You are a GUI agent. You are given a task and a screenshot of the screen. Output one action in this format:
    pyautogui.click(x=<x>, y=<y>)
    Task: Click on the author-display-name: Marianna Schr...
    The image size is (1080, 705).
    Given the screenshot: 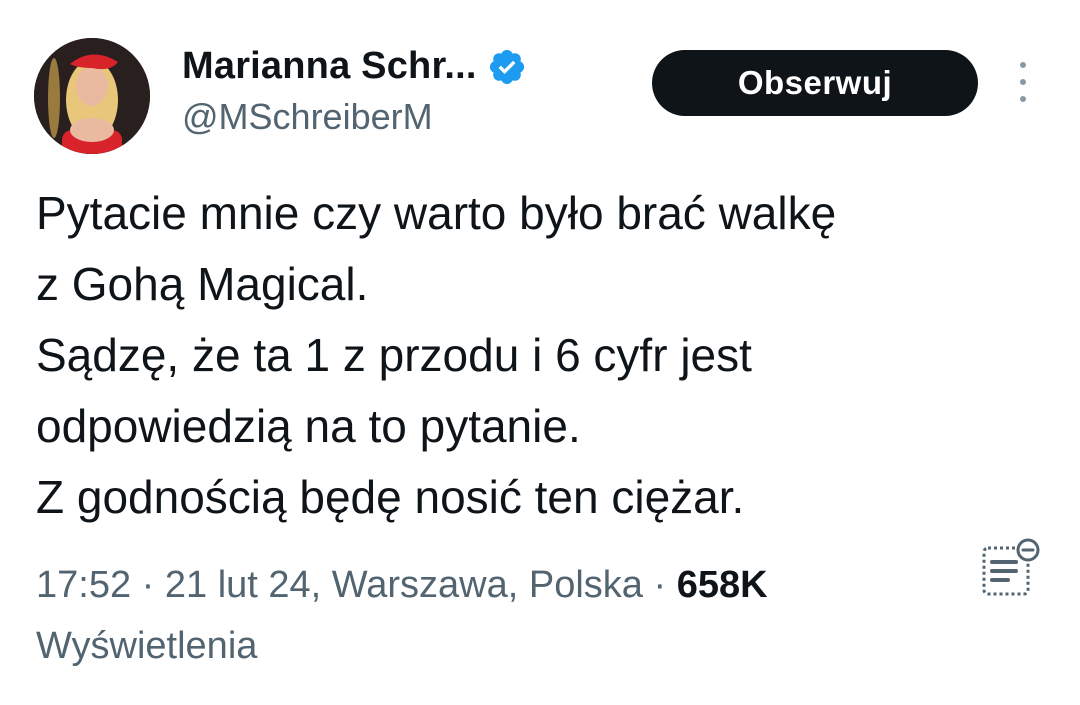 What is the action you would take?
    pyautogui.click(x=329, y=66)
    